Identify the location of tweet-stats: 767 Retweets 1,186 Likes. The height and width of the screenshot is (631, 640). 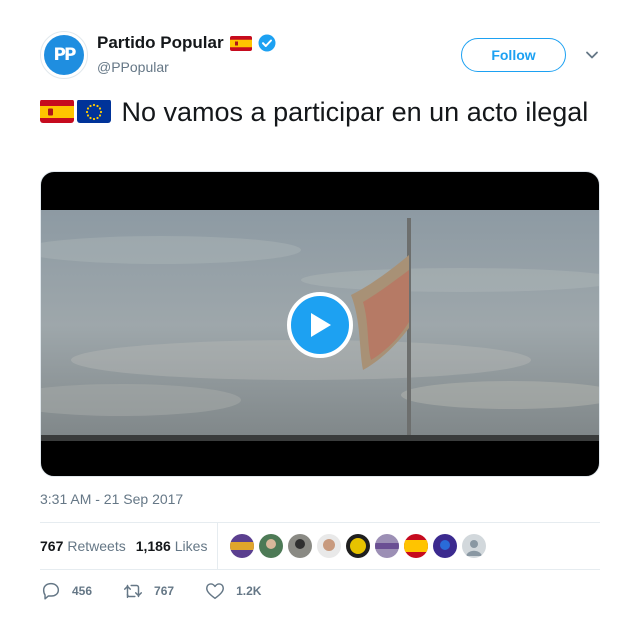
(320, 545).